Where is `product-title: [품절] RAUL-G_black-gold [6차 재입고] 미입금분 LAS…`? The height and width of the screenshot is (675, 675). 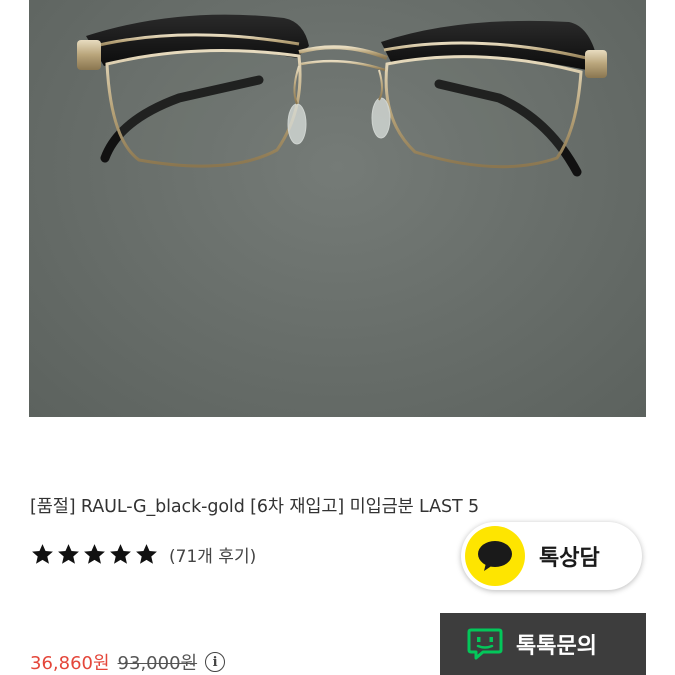
product-title: [품절] RAUL-G_black-gold [6차 재입고] 미입금분 LAS… is located at coordinates (255, 507).